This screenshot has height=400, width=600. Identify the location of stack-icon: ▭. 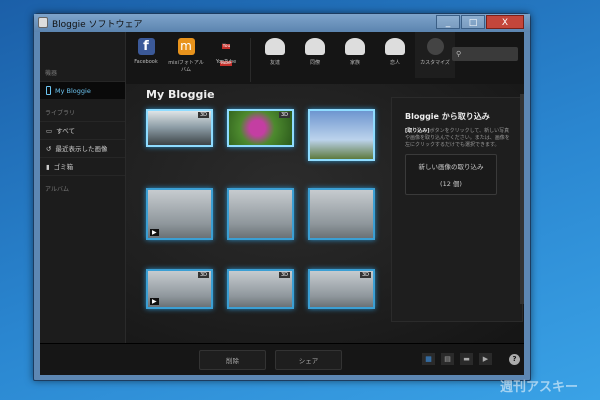
(49, 130).